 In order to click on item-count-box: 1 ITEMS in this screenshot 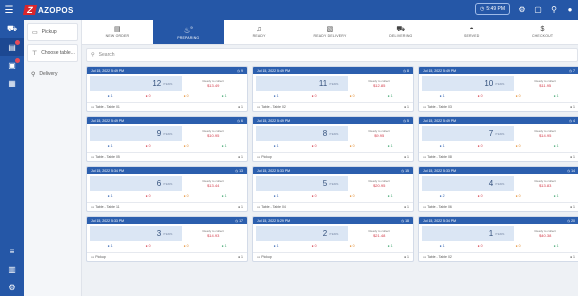, I will do `click(468, 233)`.